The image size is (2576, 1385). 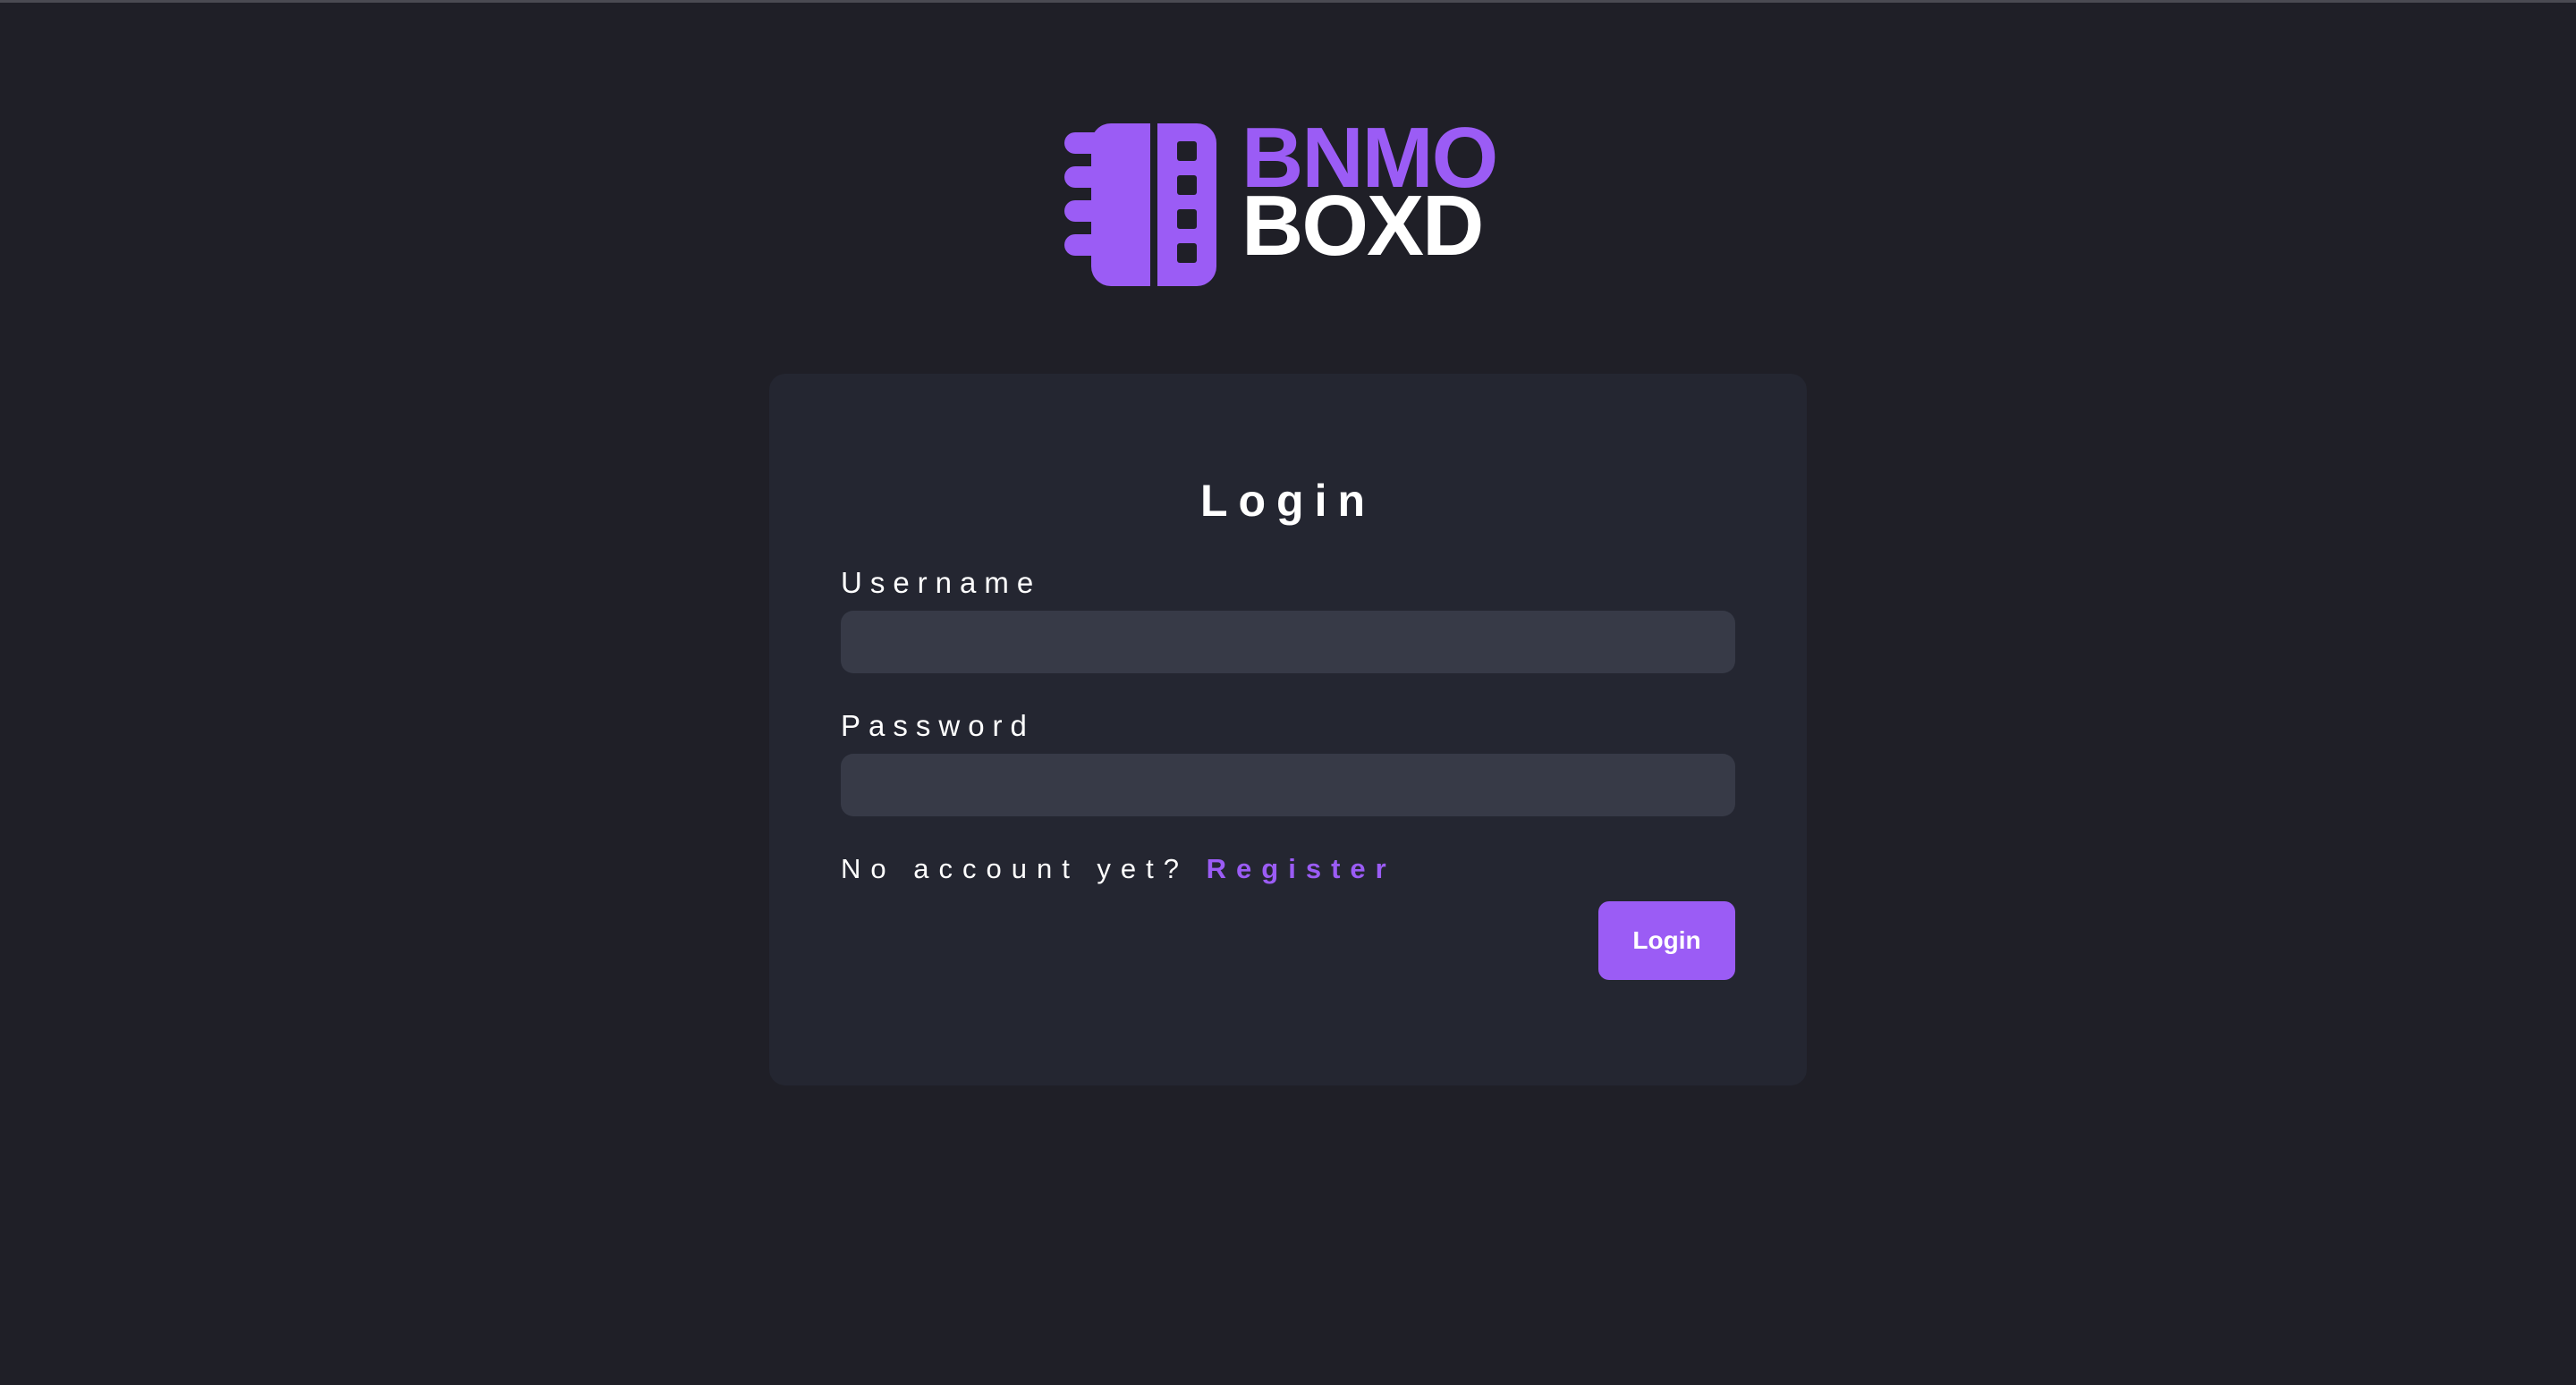 I want to click on username-label: Username, so click(x=941, y=582).